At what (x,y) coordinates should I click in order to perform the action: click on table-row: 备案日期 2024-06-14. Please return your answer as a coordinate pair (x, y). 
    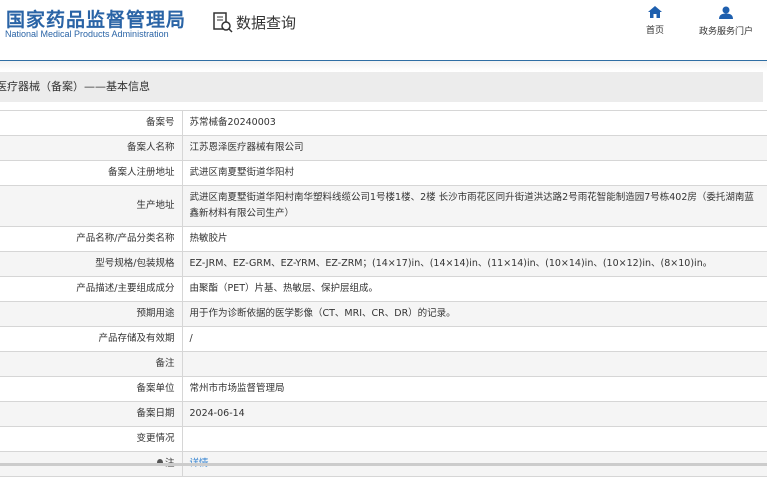
    Looking at the image, I should click on (383, 414).